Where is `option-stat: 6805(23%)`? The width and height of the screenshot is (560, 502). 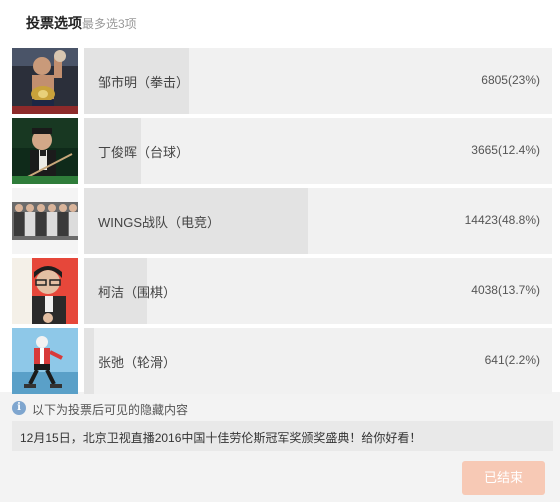
option-stat: 6805(23%) is located at coordinates (510, 80).